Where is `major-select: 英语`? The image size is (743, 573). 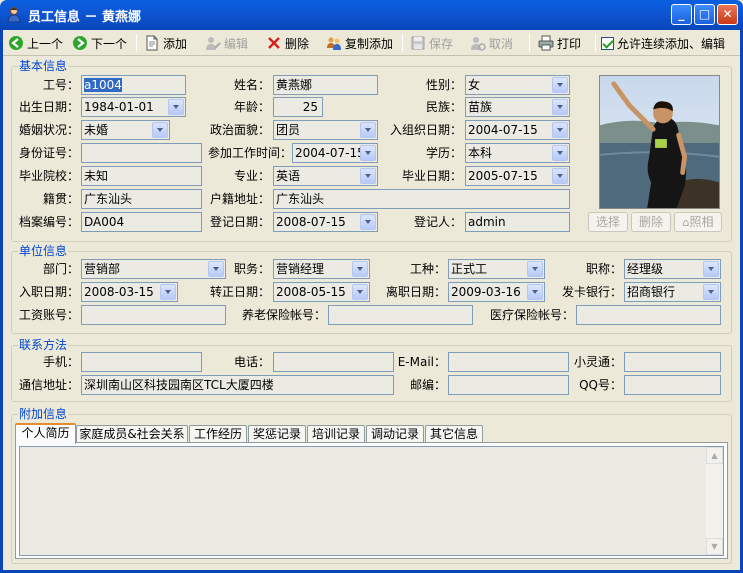
major-select: 英语 is located at coordinates (325, 176).